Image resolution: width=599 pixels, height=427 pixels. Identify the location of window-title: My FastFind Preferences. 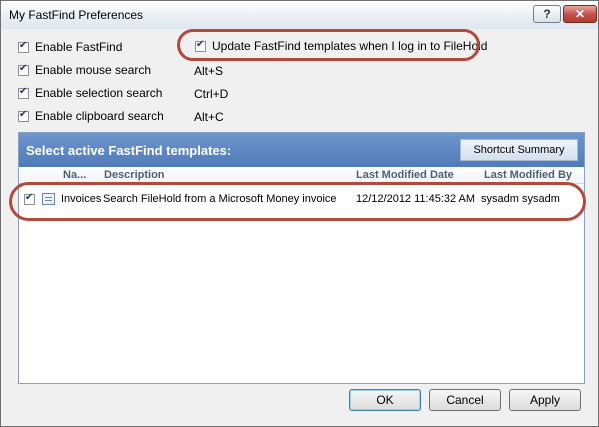
(76, 15).